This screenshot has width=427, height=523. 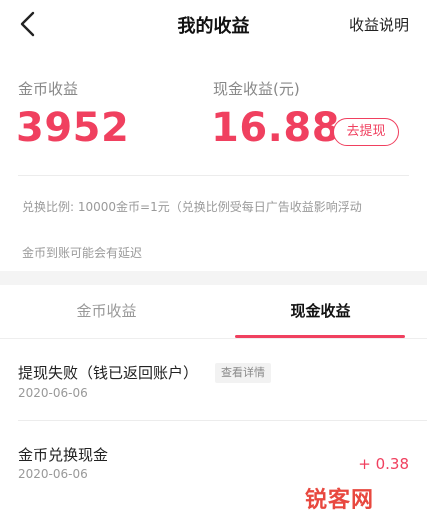 I want to click on record-title: 金币兑换现金, so click(x=63, y=455).